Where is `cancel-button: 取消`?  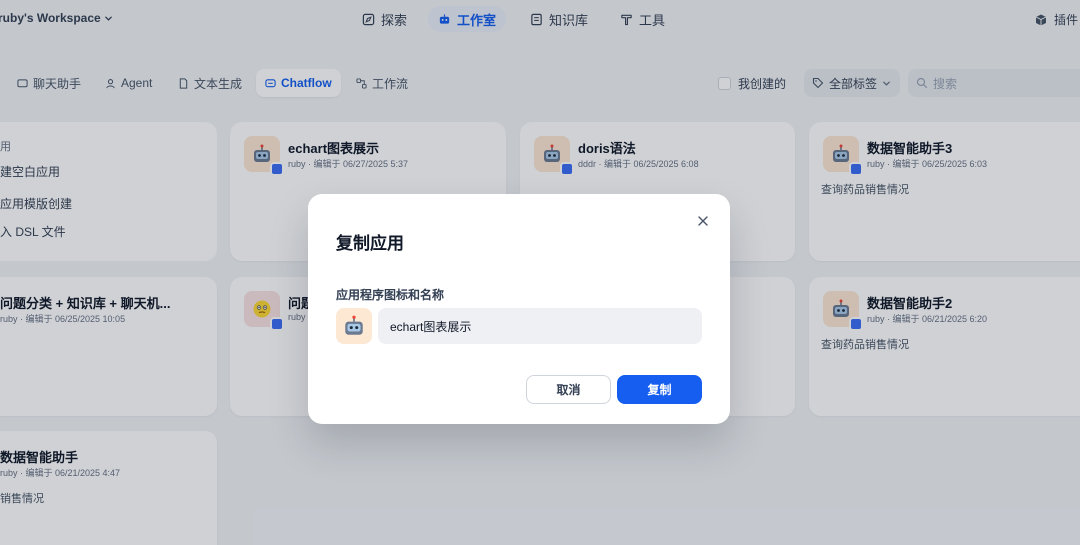 cancel-button: 取消 is located at coordinates (568, 389).